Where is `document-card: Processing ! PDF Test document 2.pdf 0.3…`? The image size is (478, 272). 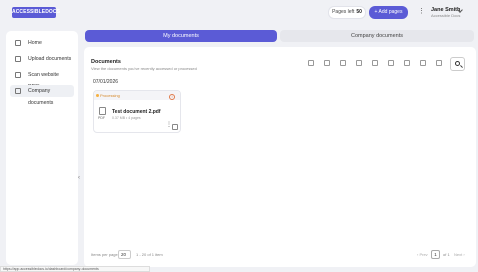
document-card: Processing ! PDF Test document 2.pdf 0.3… is located at coordinates (137, 111).